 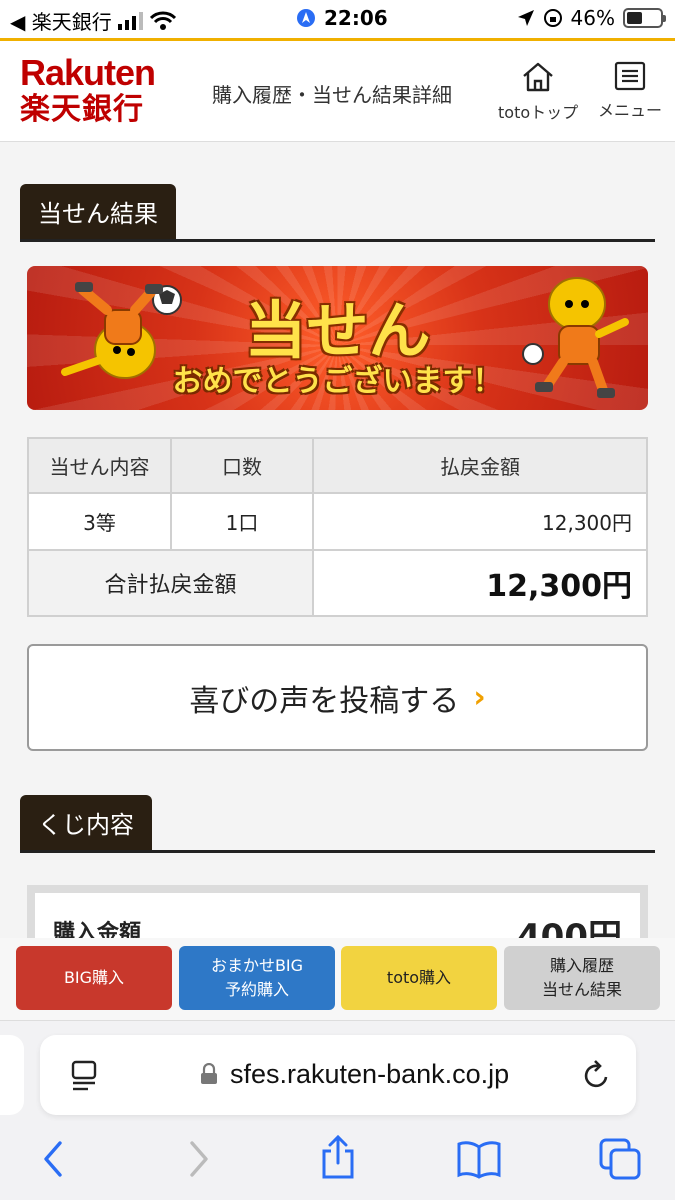 I want to click on toto-purchase-label: toto購入, so click(x=419, y=977).